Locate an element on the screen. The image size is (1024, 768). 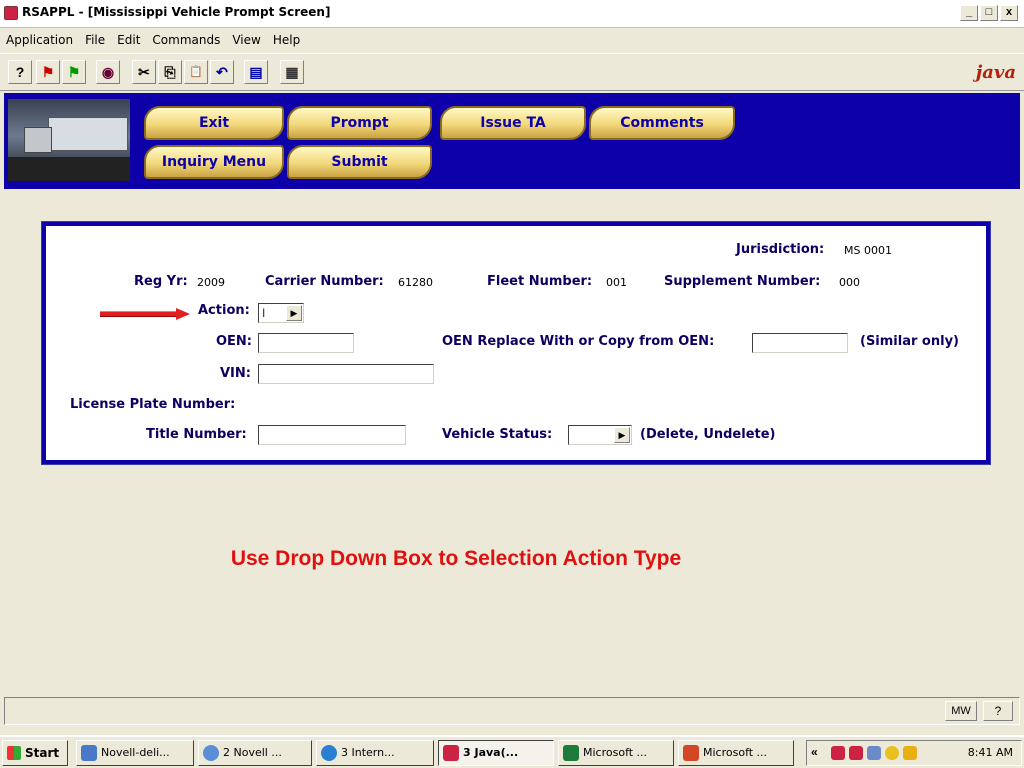
text-cursor-icon: I is located at coordinates (264, 313).